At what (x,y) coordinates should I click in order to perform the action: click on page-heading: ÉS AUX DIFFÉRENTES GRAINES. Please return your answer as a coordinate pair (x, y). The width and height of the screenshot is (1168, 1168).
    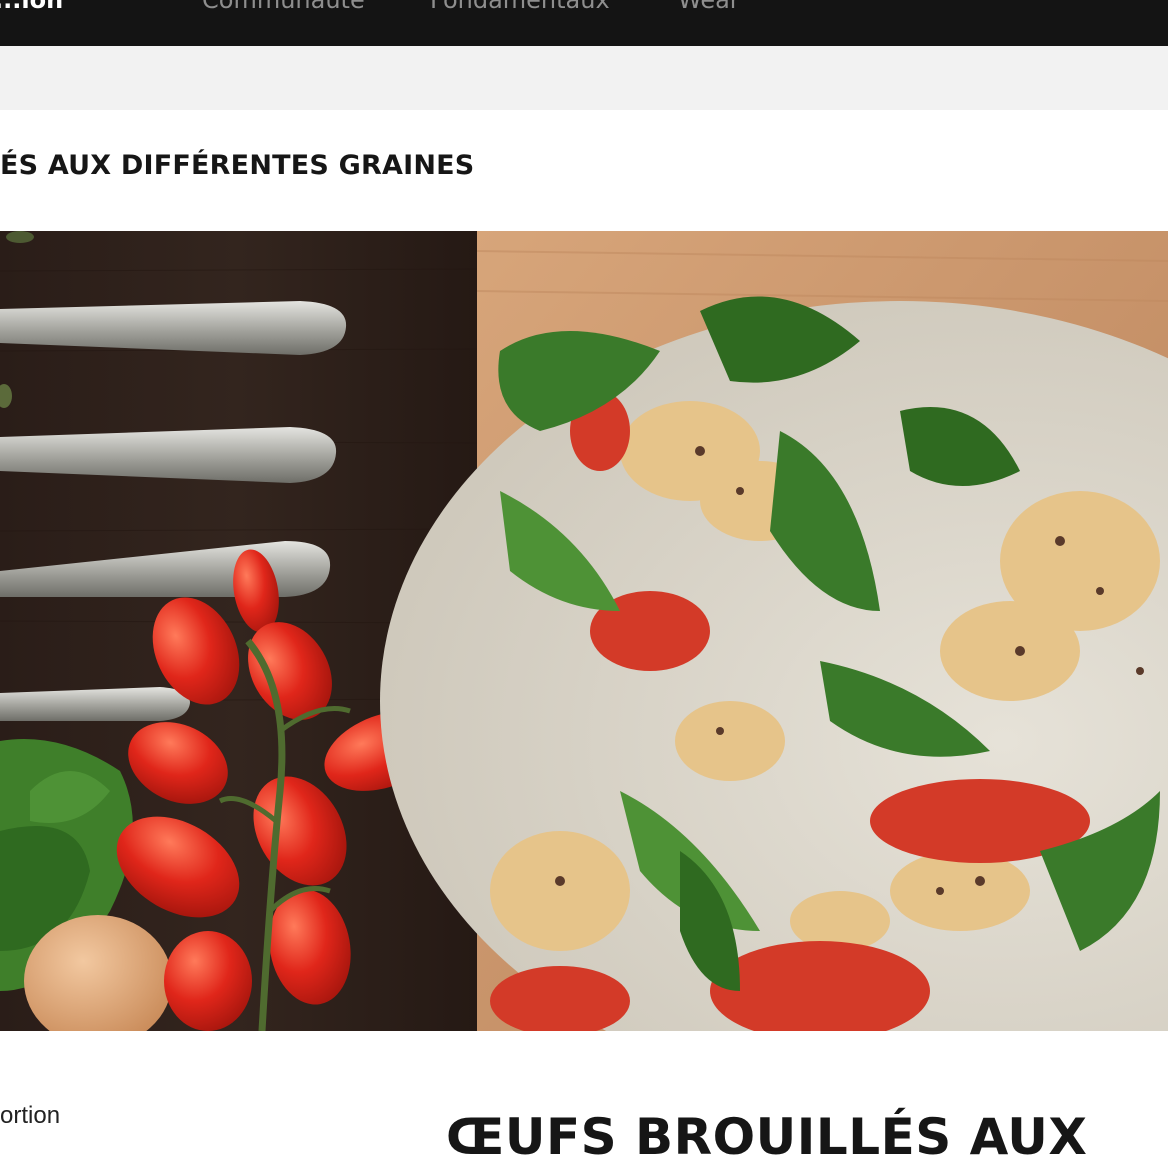
    Looking at the image, I should click on (237, 165).